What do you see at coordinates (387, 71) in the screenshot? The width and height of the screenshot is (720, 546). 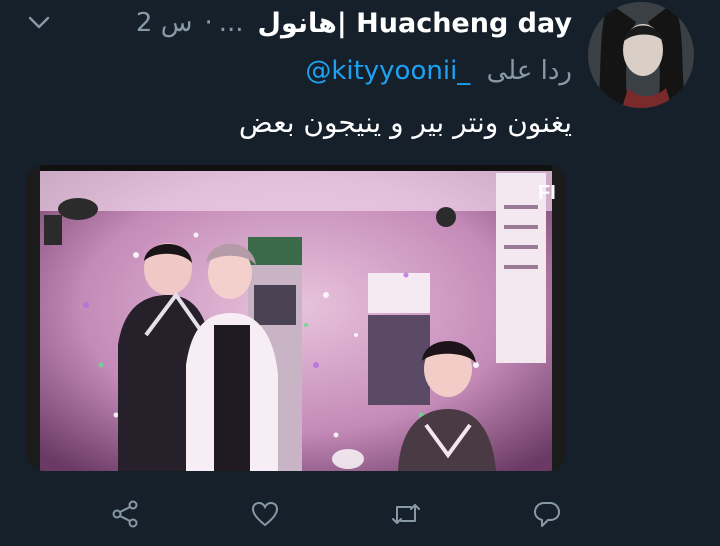 I see `reply-handle-link: @kityyoonii_` at bounding box center [387, 71].